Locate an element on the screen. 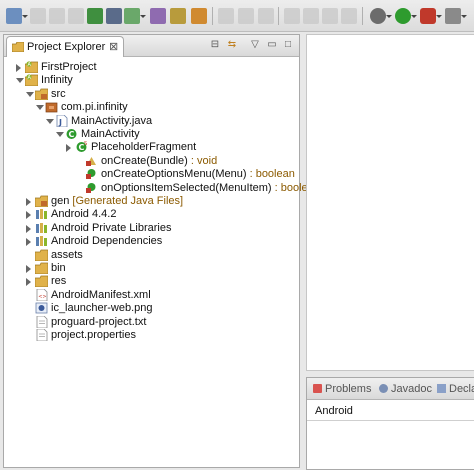  close-icon: ⊠ is located at coordinates (113, 46).